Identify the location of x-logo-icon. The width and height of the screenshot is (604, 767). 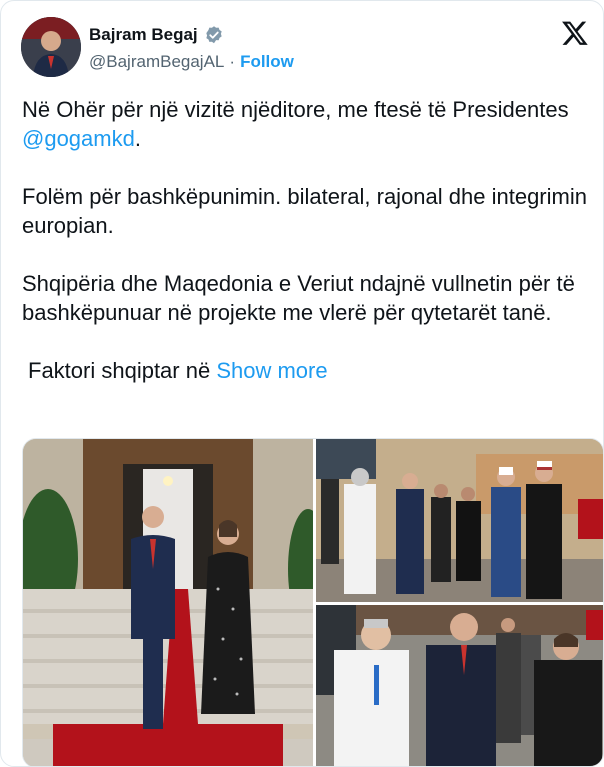
(575, 33).